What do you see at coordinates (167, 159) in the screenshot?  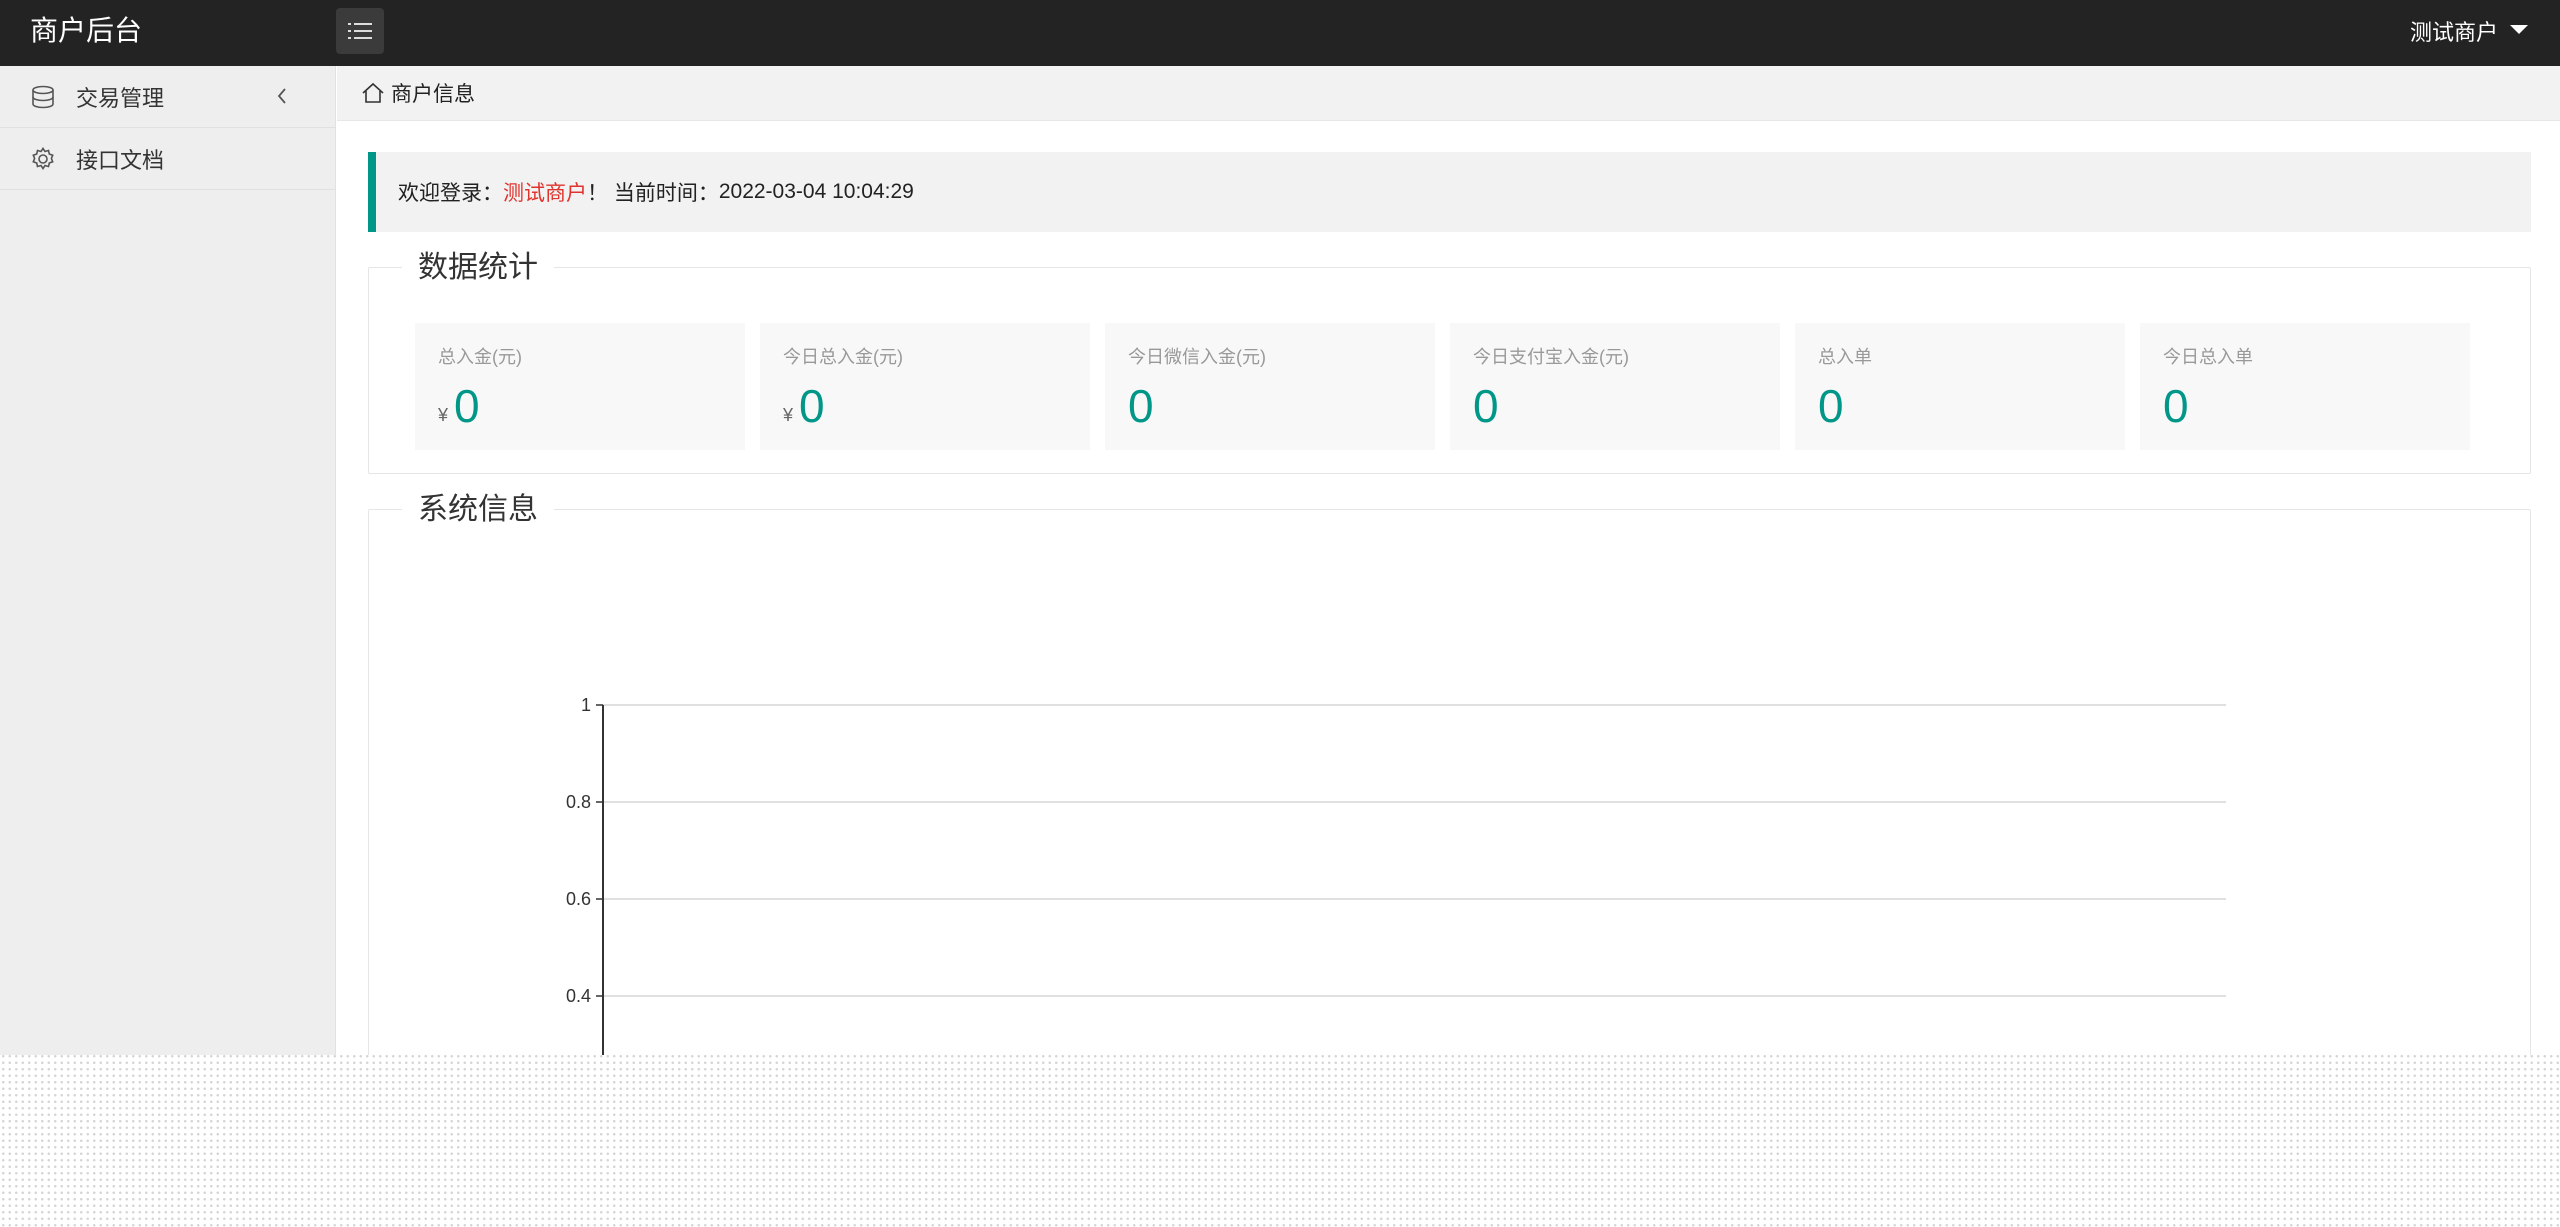 I see `sidebar-item-api-docs: 接口文档` at bounding box center [167, 159].